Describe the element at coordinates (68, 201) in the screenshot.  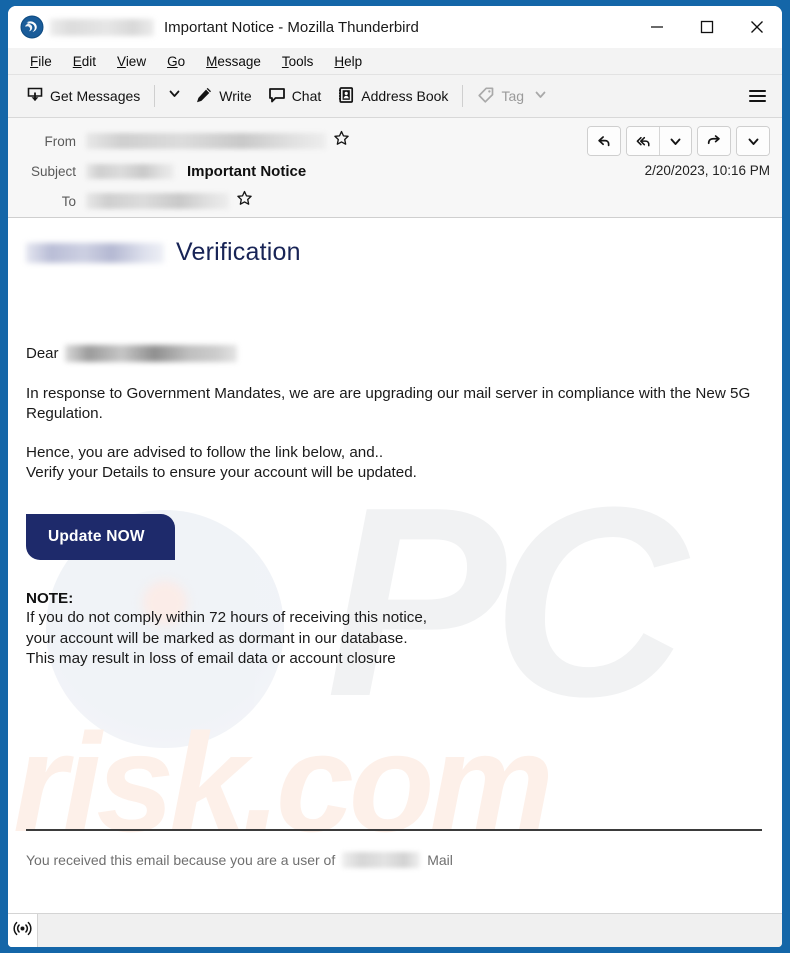
I see `to-label: To` at that location.